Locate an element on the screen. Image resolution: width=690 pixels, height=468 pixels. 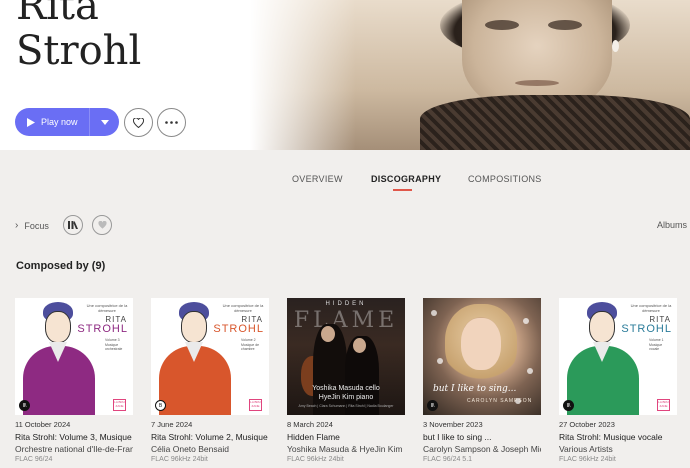
more-icon is located at coordinates (171, 122).